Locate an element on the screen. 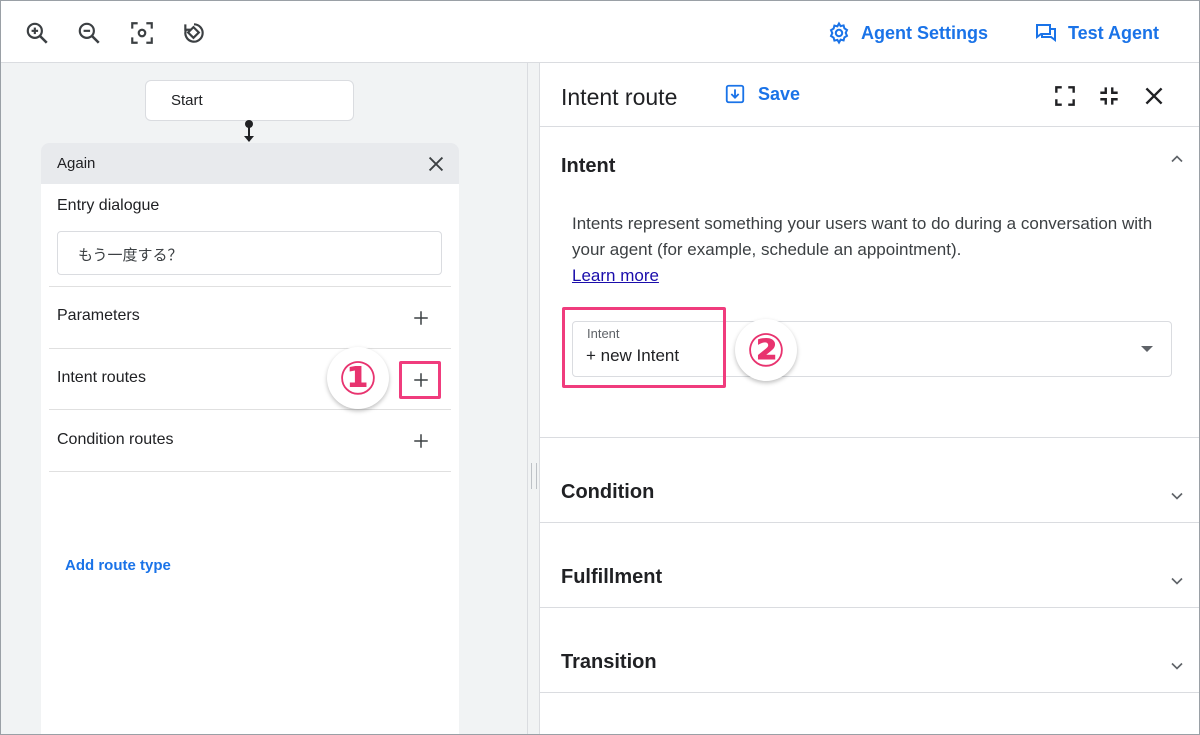 The image size is (1200, 735). add-condition-route-button is located at coordinates (421, 441).